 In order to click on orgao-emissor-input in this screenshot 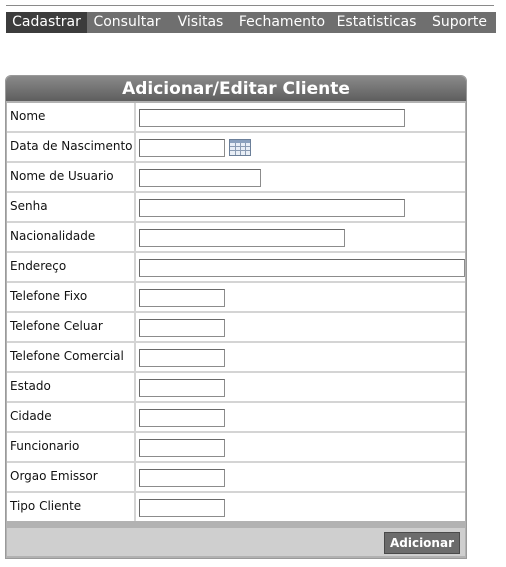, I will do `click(182, 477)`.